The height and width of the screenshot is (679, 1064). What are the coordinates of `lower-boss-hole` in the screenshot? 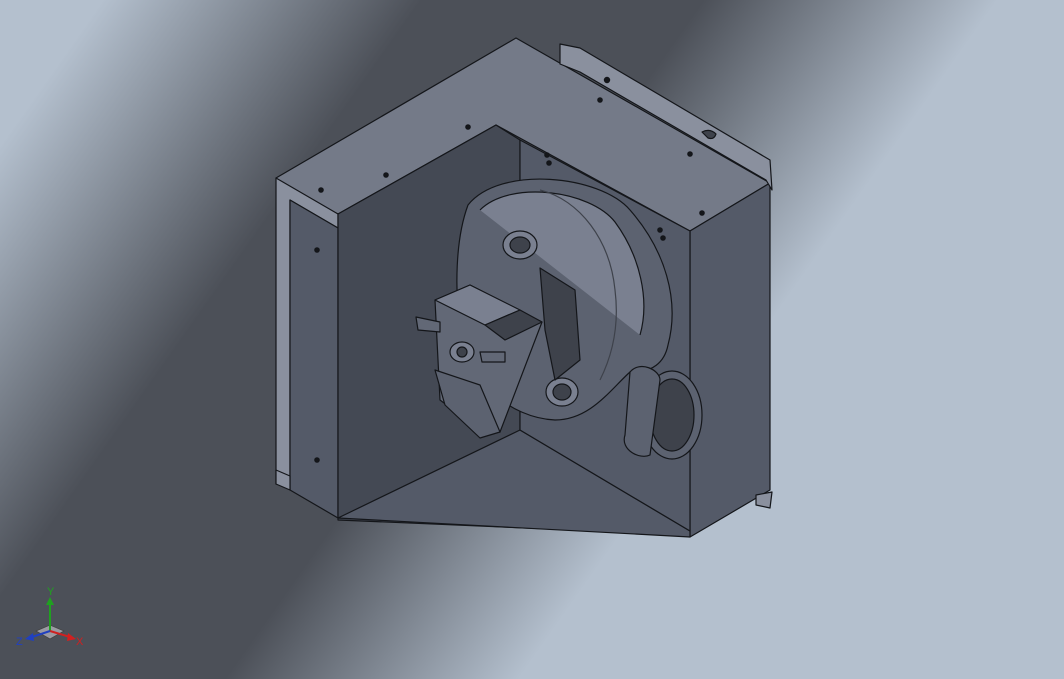 It's located at (562, 392).